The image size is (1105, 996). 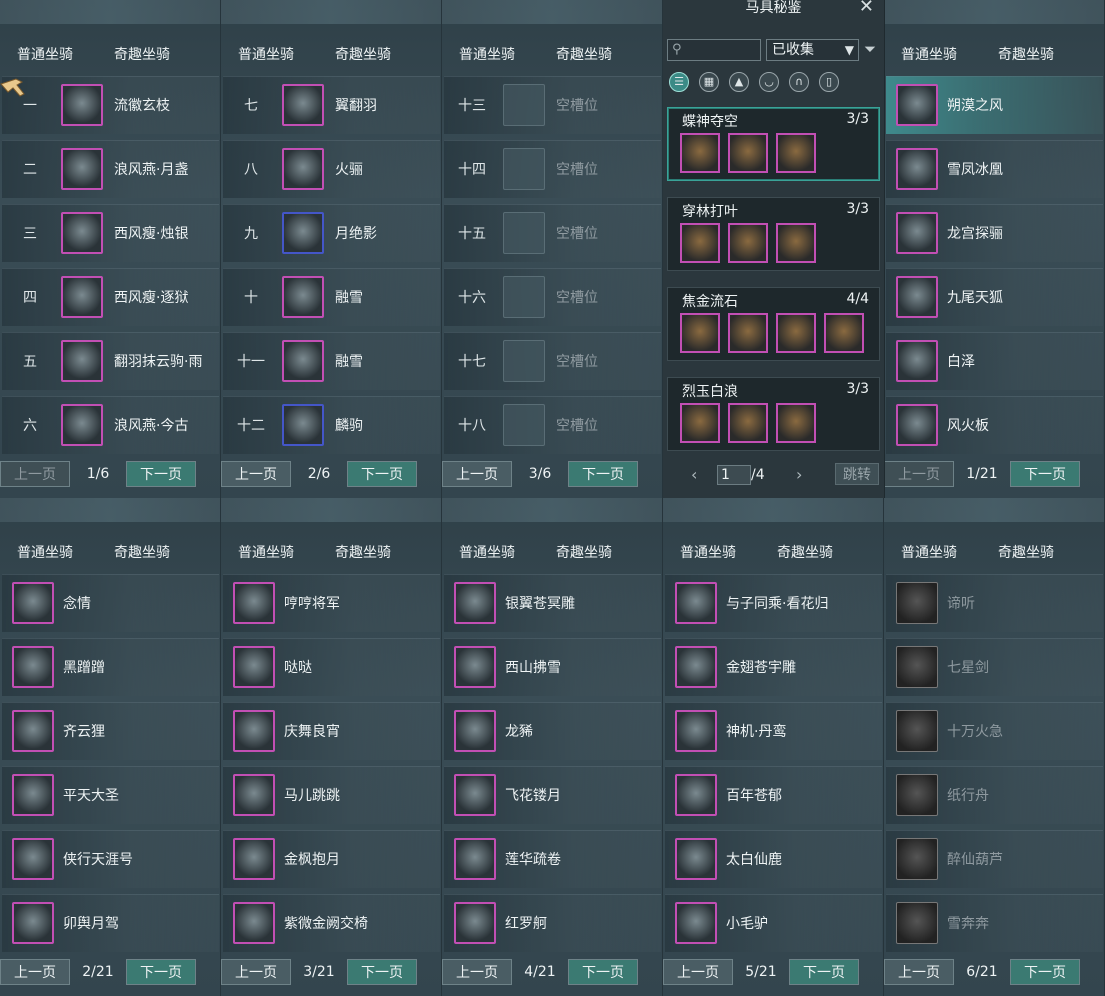 I want to click on mount-row: 银翼苍冥雕, so click(x=552, y=603).